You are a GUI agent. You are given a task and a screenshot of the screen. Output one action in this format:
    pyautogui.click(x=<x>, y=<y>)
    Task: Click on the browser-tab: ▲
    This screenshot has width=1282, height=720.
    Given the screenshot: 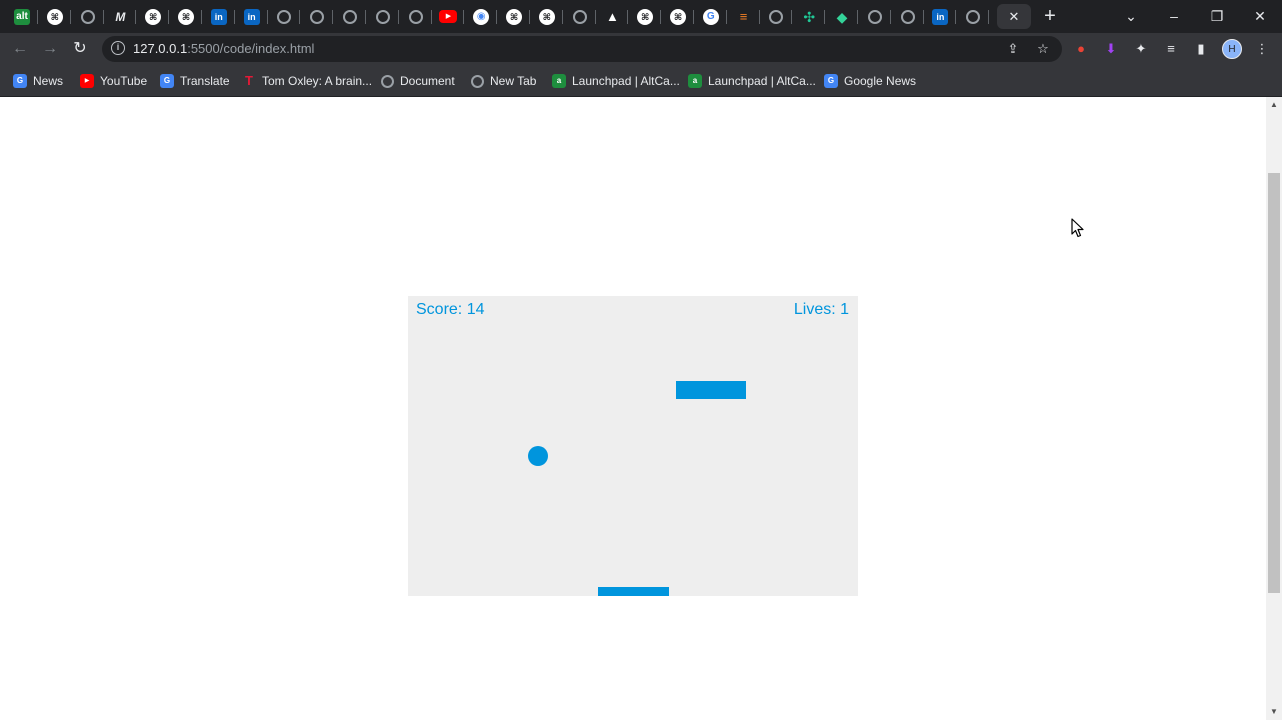 What is the action you would take?
    pyautogui.click(x=612, y=16)
    